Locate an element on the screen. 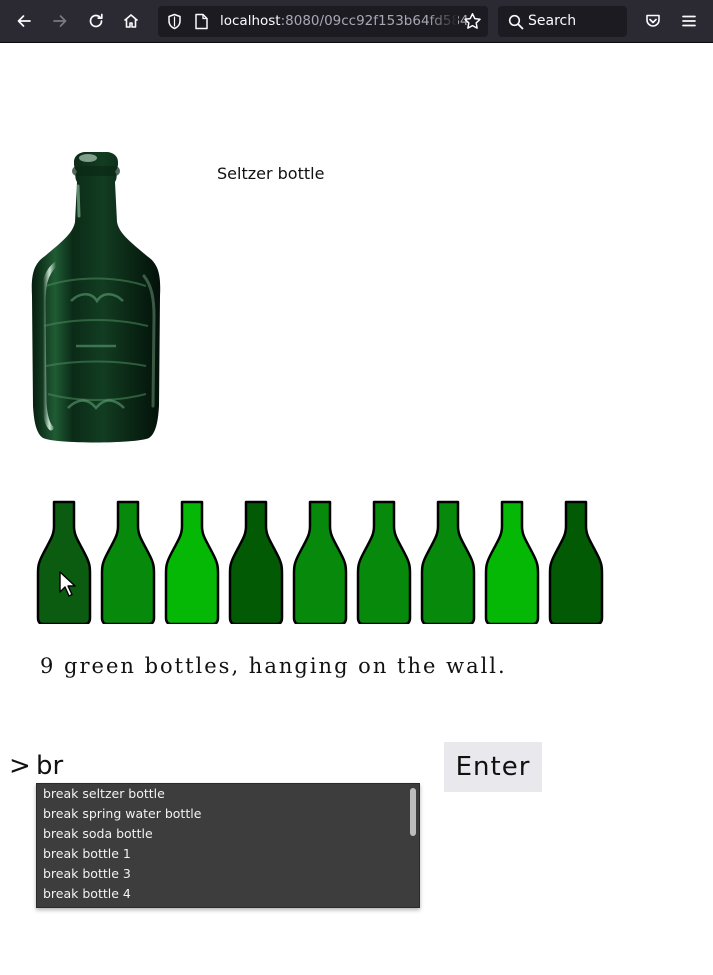  pocket-icon is located at coordinates (653, 20).